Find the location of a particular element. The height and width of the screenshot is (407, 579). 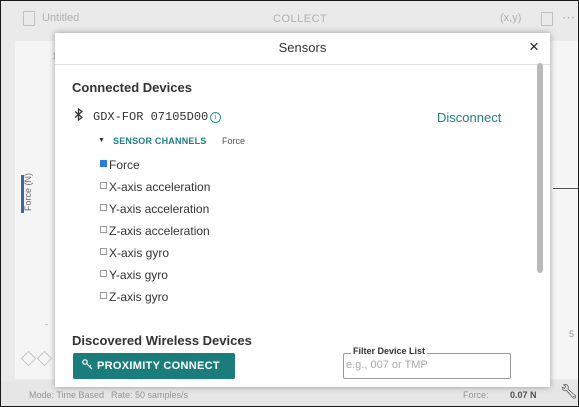

key-icon is located at coordinates (87, 366).